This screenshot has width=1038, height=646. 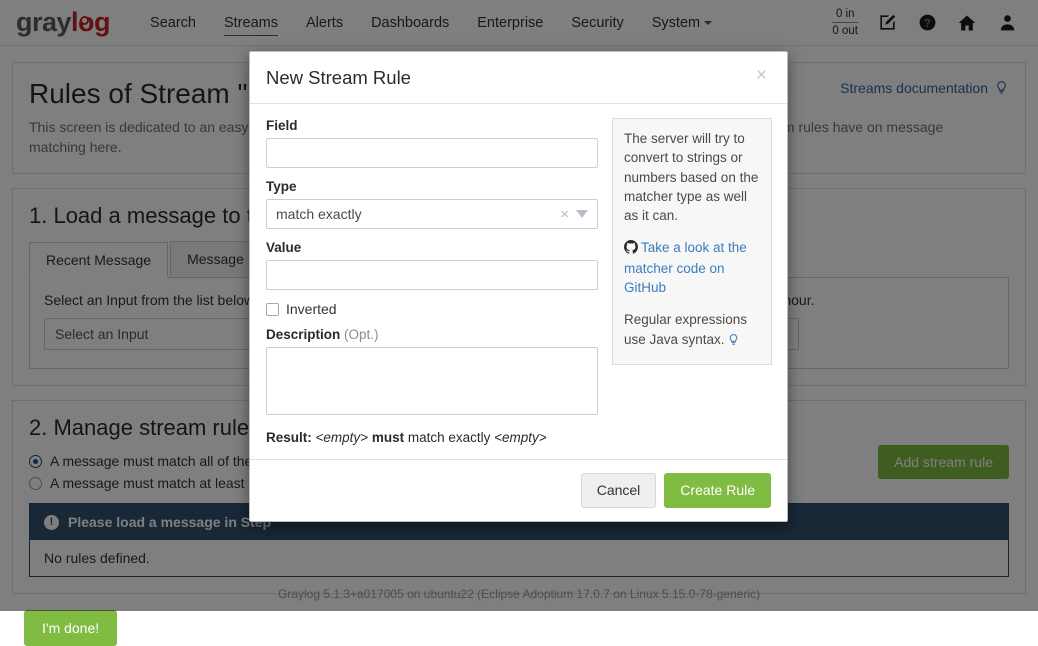 What do you see at coordinates (361, 334) in the screenshot?
I see `description-optional: (Opt.)` at bounding box center [361, 334].